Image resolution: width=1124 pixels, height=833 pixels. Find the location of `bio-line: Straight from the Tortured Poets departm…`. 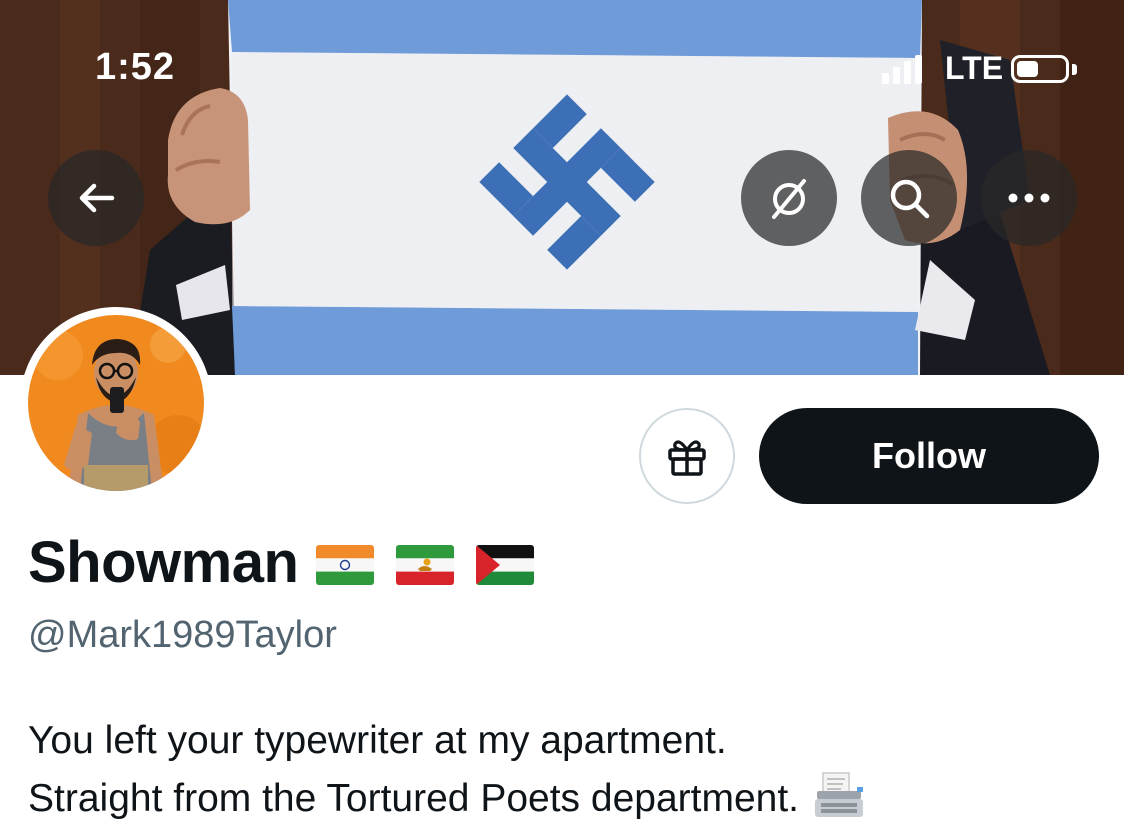

bio-line: Straight from the Tortured Poets departm… is located at coordinates (446, 799).